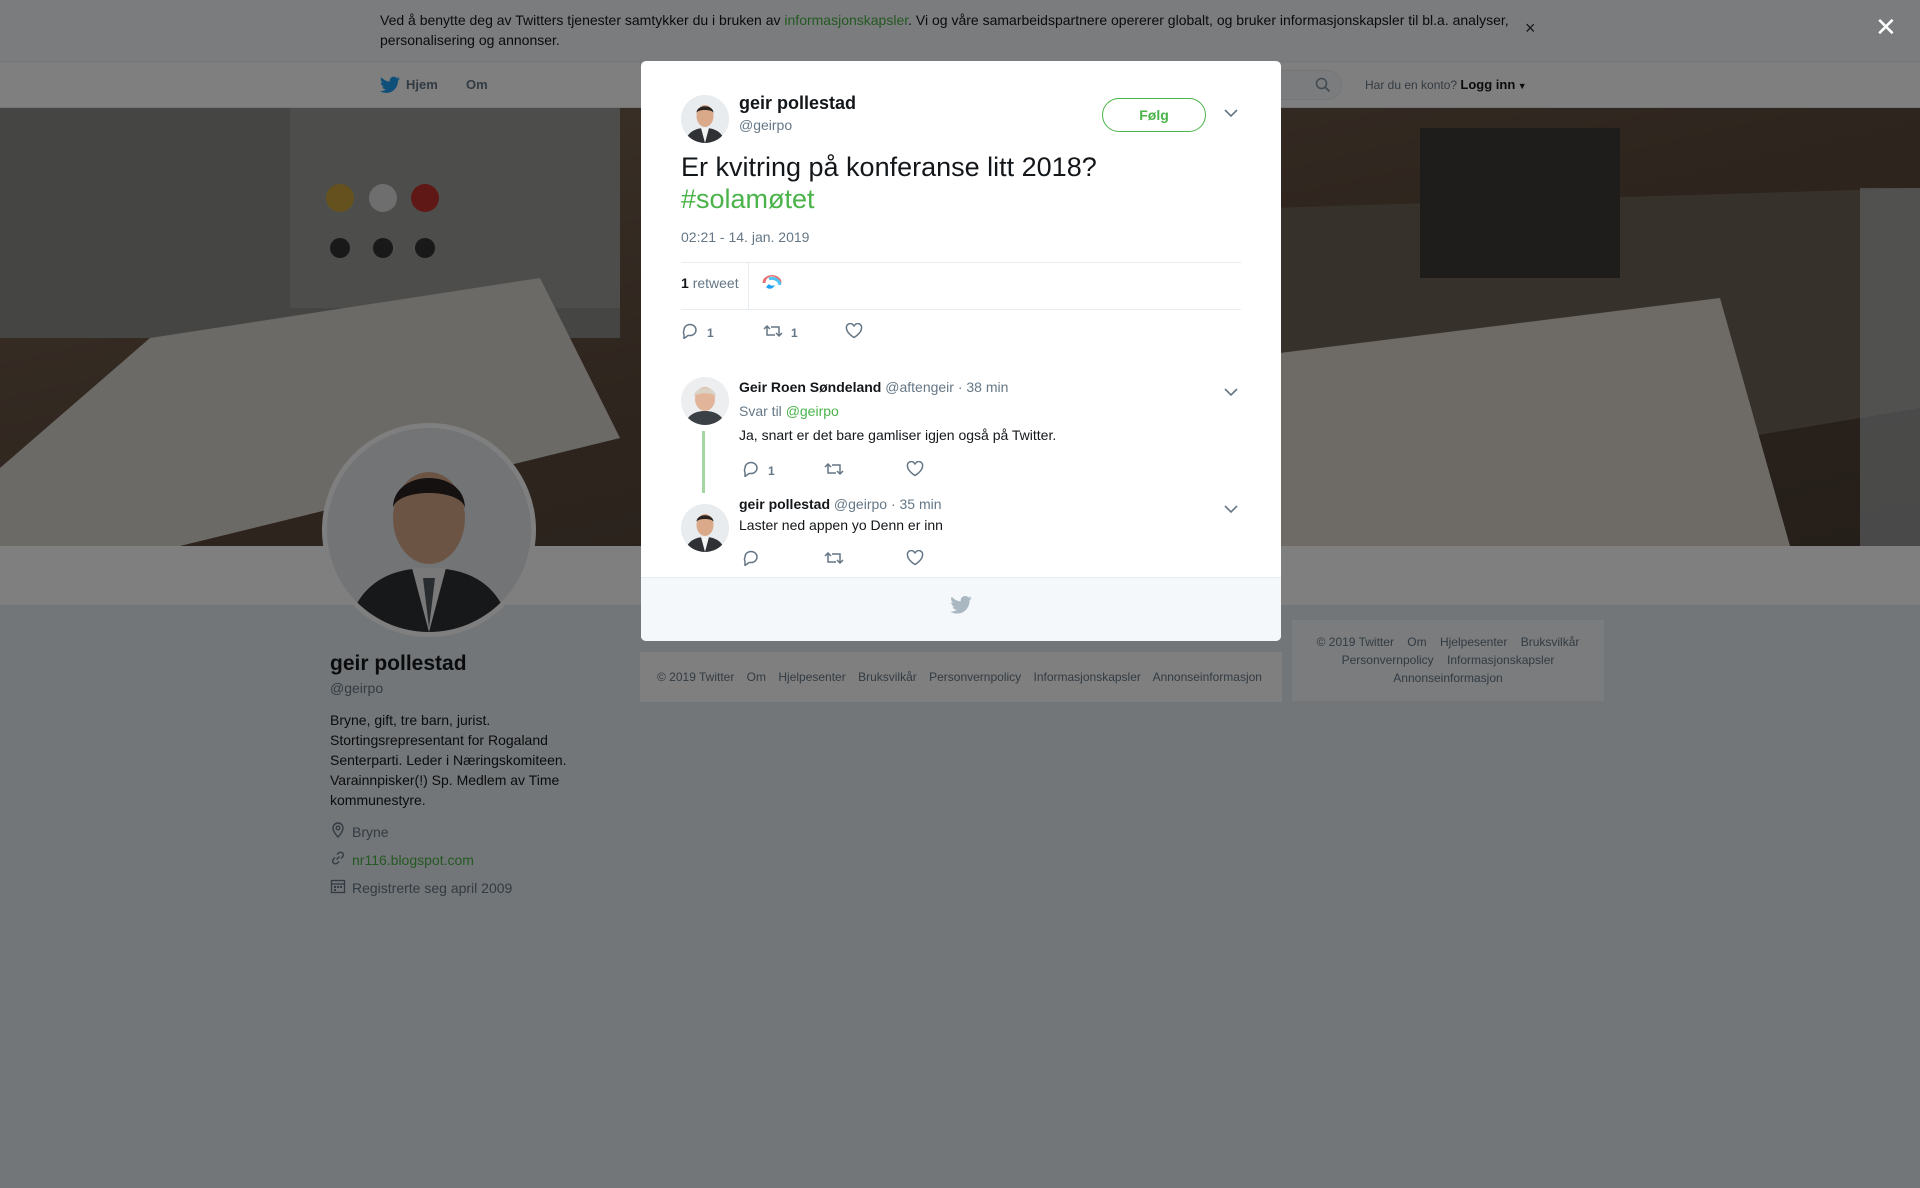  I want to click on reply2-text: Laster ned appen yo Denn er inn, so click(841, 525).